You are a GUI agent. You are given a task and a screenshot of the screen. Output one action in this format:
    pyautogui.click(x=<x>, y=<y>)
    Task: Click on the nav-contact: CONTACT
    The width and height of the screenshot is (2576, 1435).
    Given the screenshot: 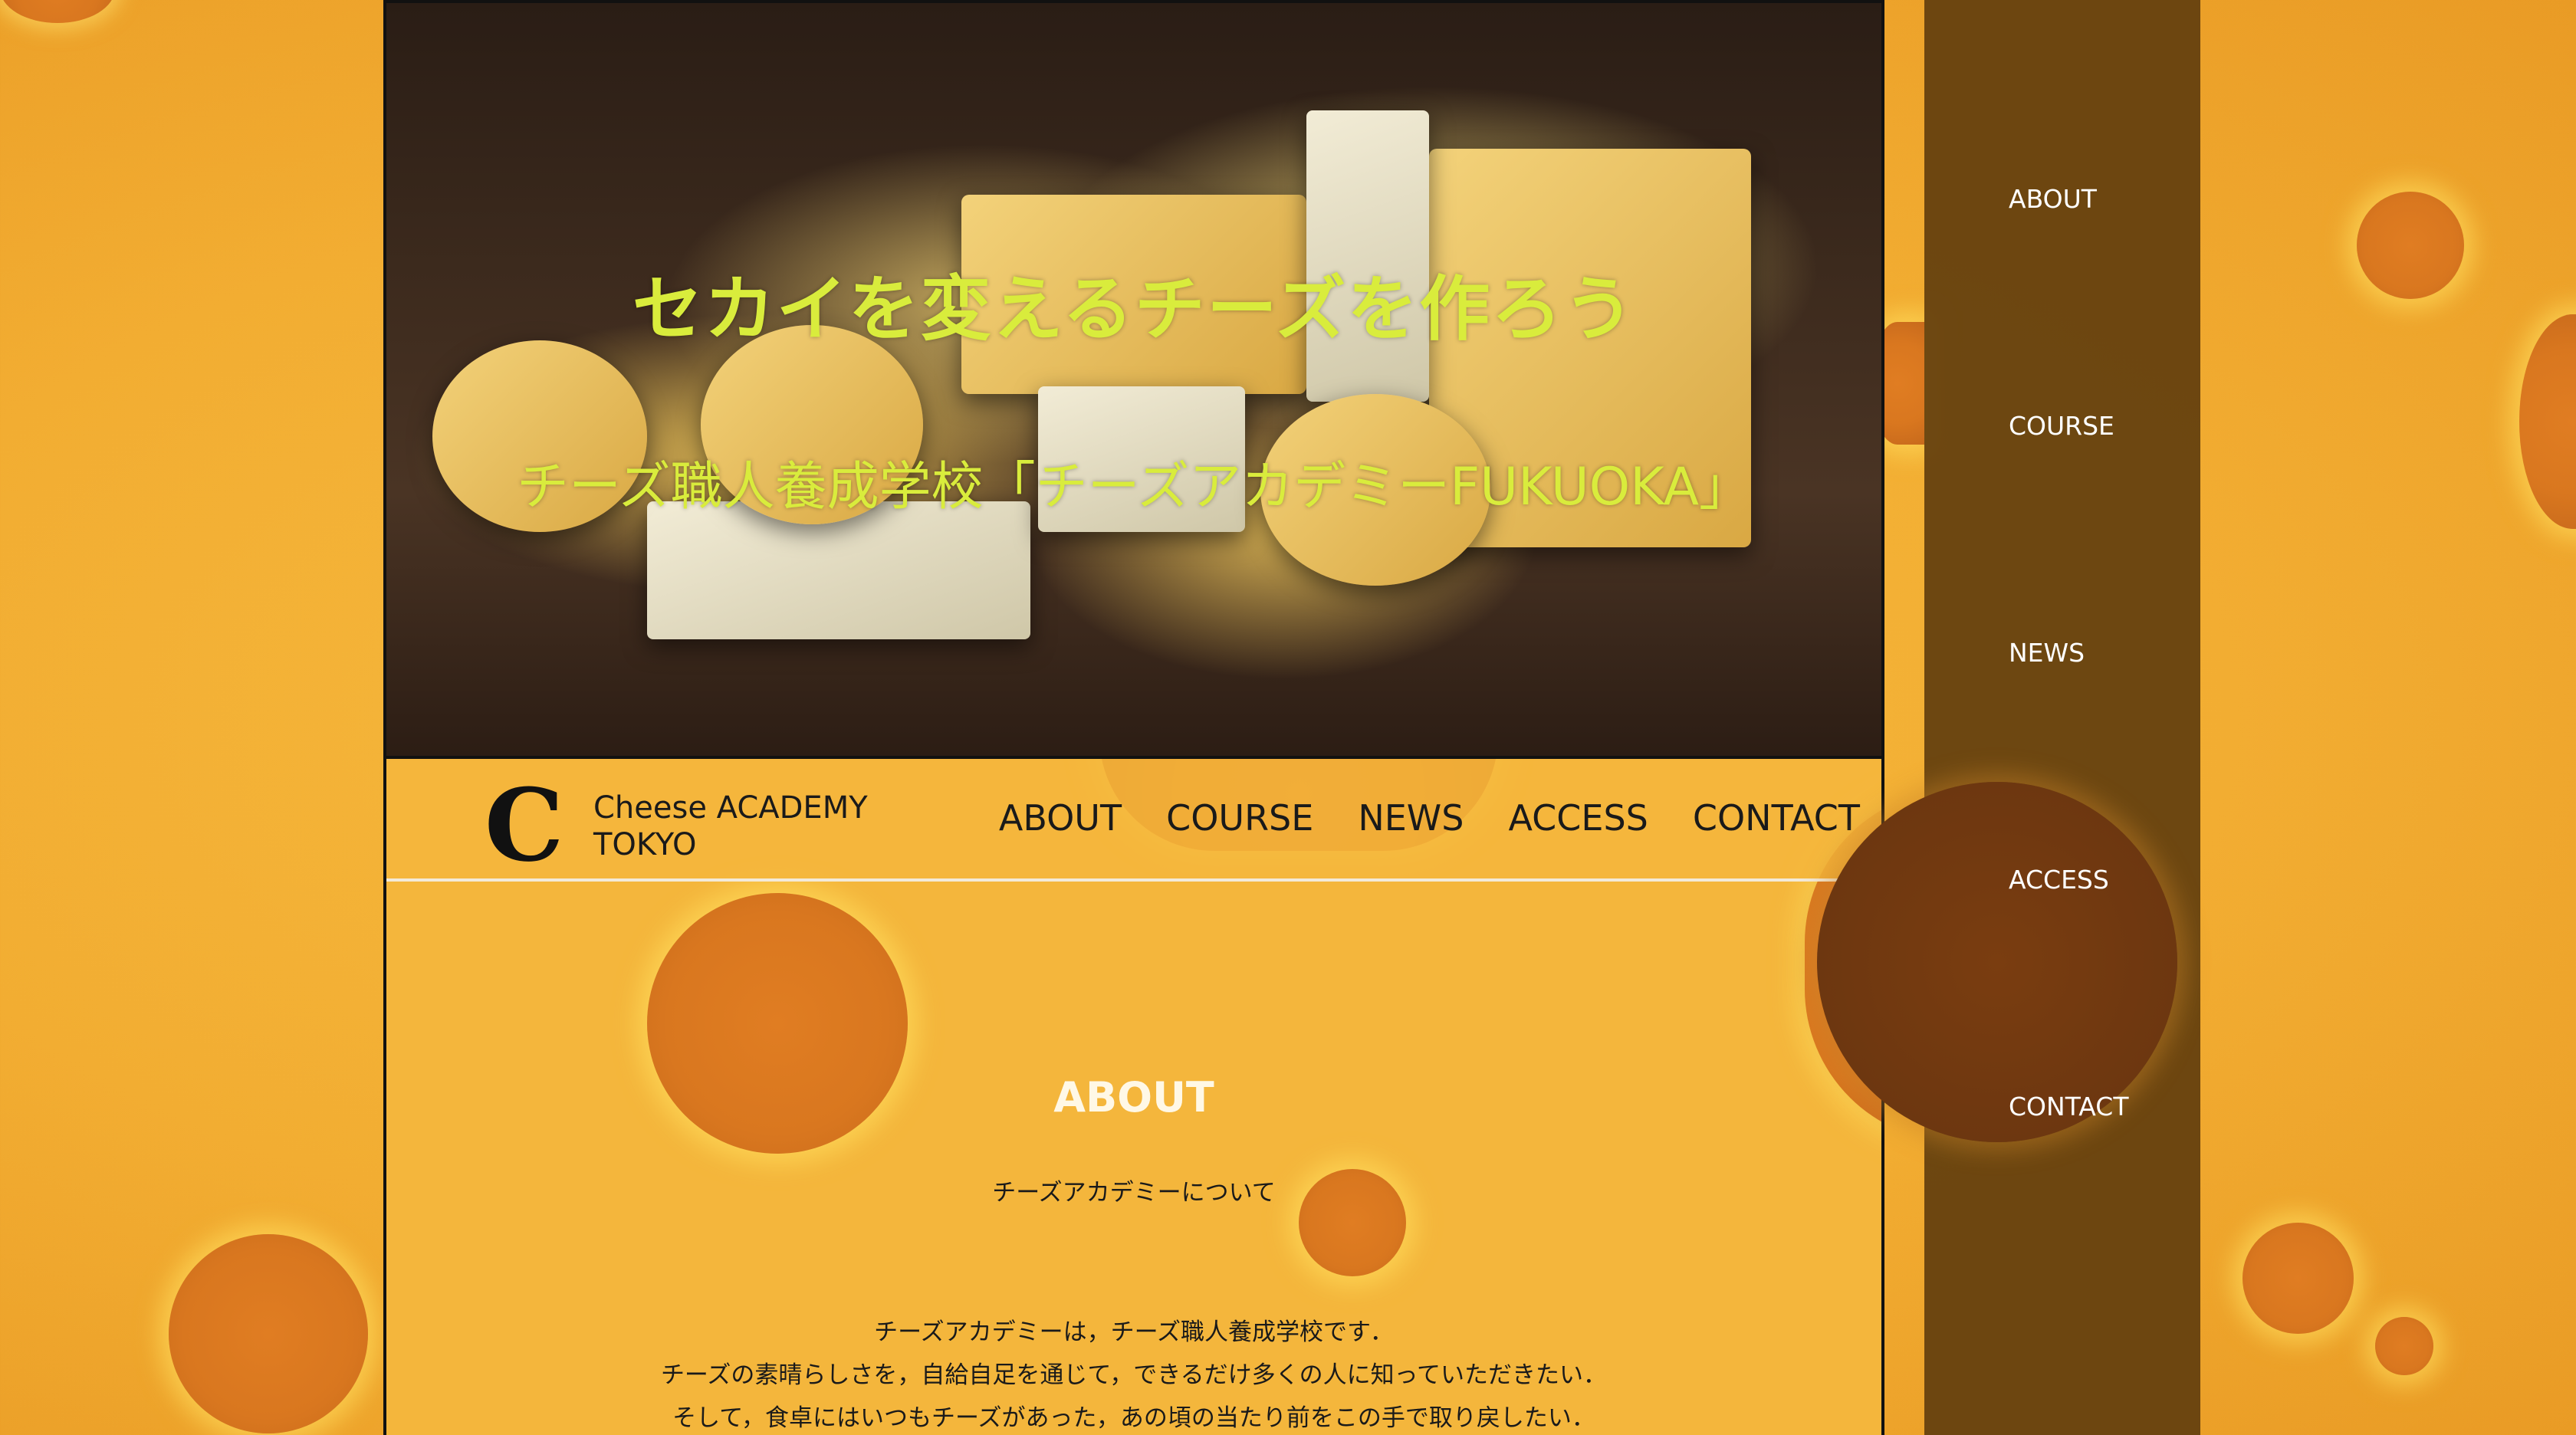 What is the action you would take?
    pyautogui.click(x=1777, y=818)
    